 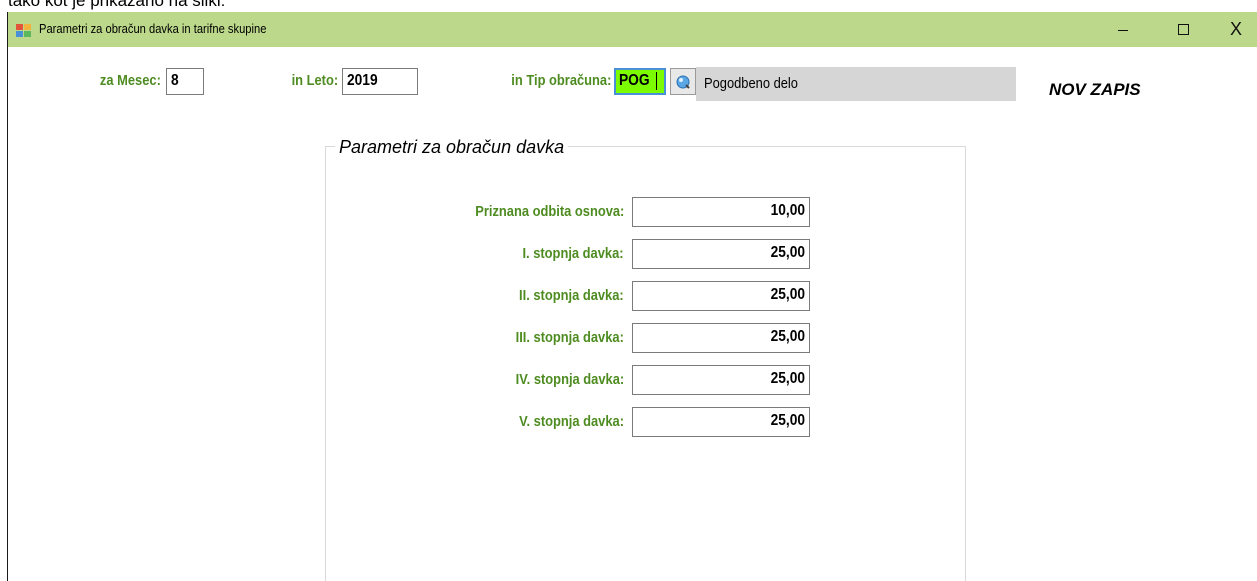 What do you see at coordinates (569, 337) in the screenshot?
I see `param-label: III. stopnja davka:` at bounding box center [569, 337].